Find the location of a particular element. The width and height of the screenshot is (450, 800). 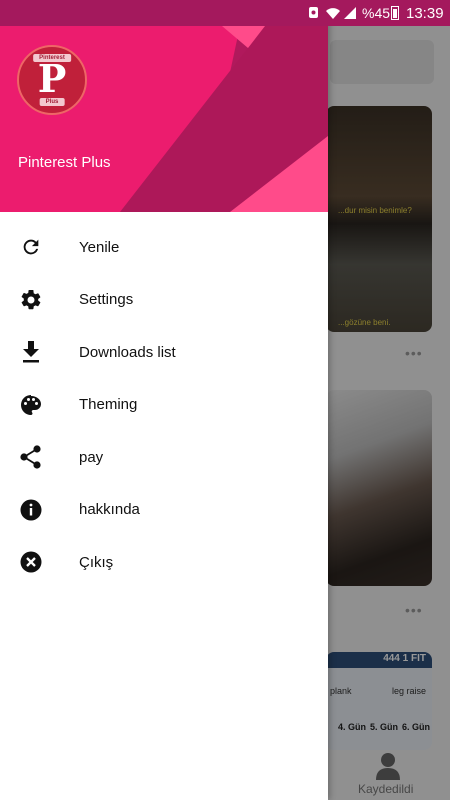

menu-item-refresh: Yenile is located at coordinates (164, 247).